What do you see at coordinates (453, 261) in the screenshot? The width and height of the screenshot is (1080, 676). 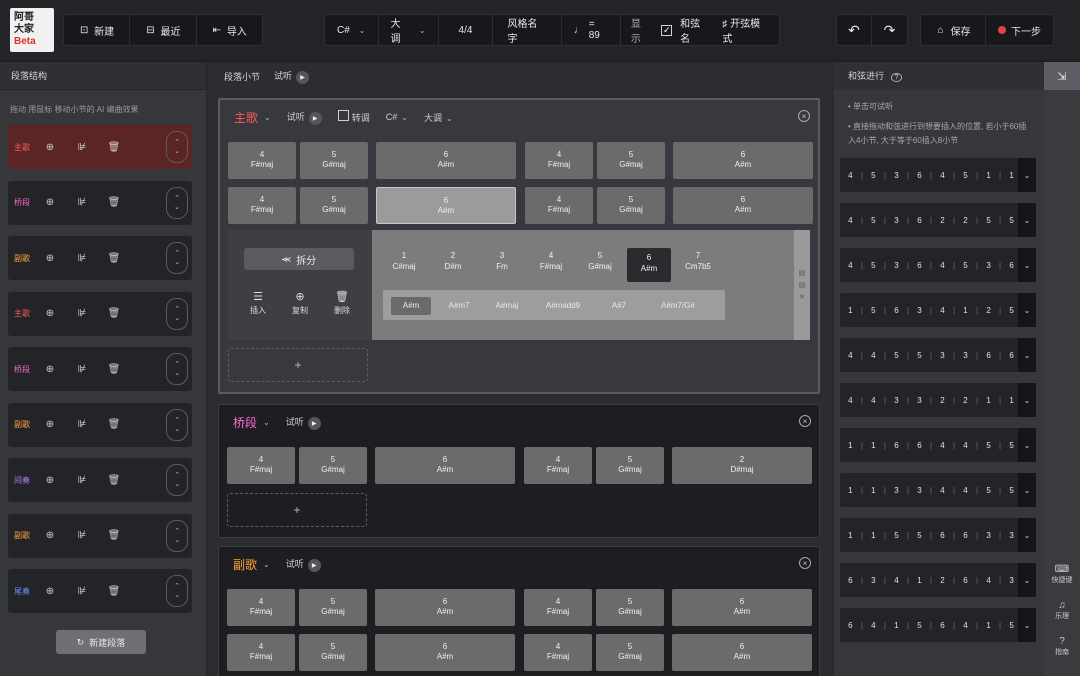 I see `scale-degree-option: 2 D#m` at bounding box center [453, 261].